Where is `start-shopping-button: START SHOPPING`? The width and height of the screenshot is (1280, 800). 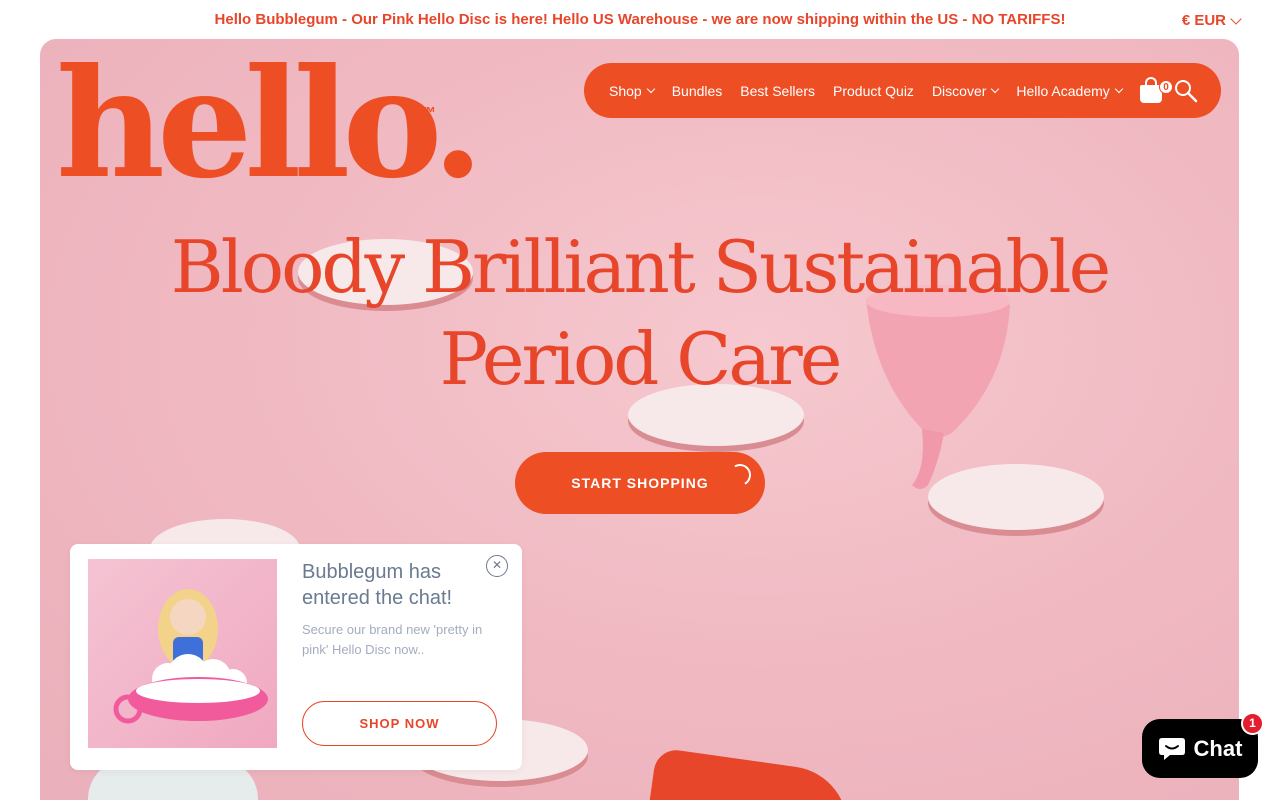
start-shopping-button: START SHOPPING is located at coordinates (640, 483).